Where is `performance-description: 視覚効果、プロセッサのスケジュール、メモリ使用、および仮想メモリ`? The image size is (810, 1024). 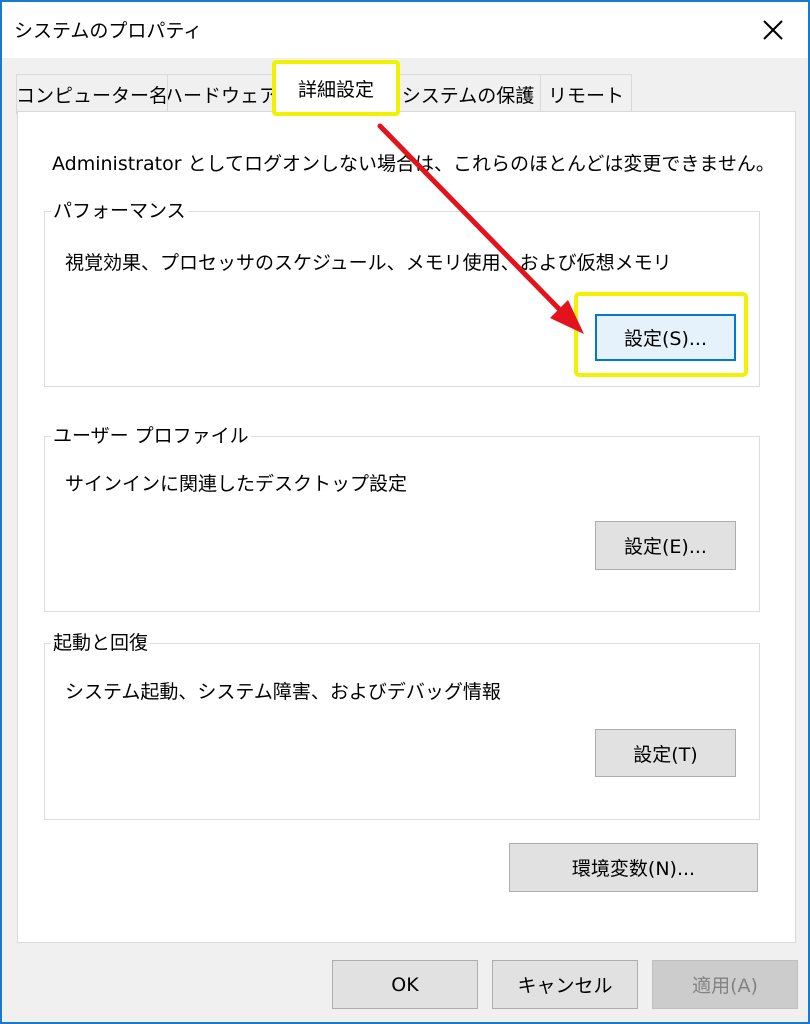
performance-description: 視覚効果、プロセッサのスケジュール、メモリ使用、および仮想メモリ is located at coordinates (368, 263).